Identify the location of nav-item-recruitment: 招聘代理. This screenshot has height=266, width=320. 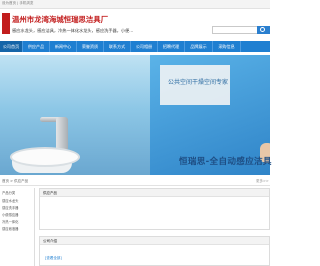
(171, 46).